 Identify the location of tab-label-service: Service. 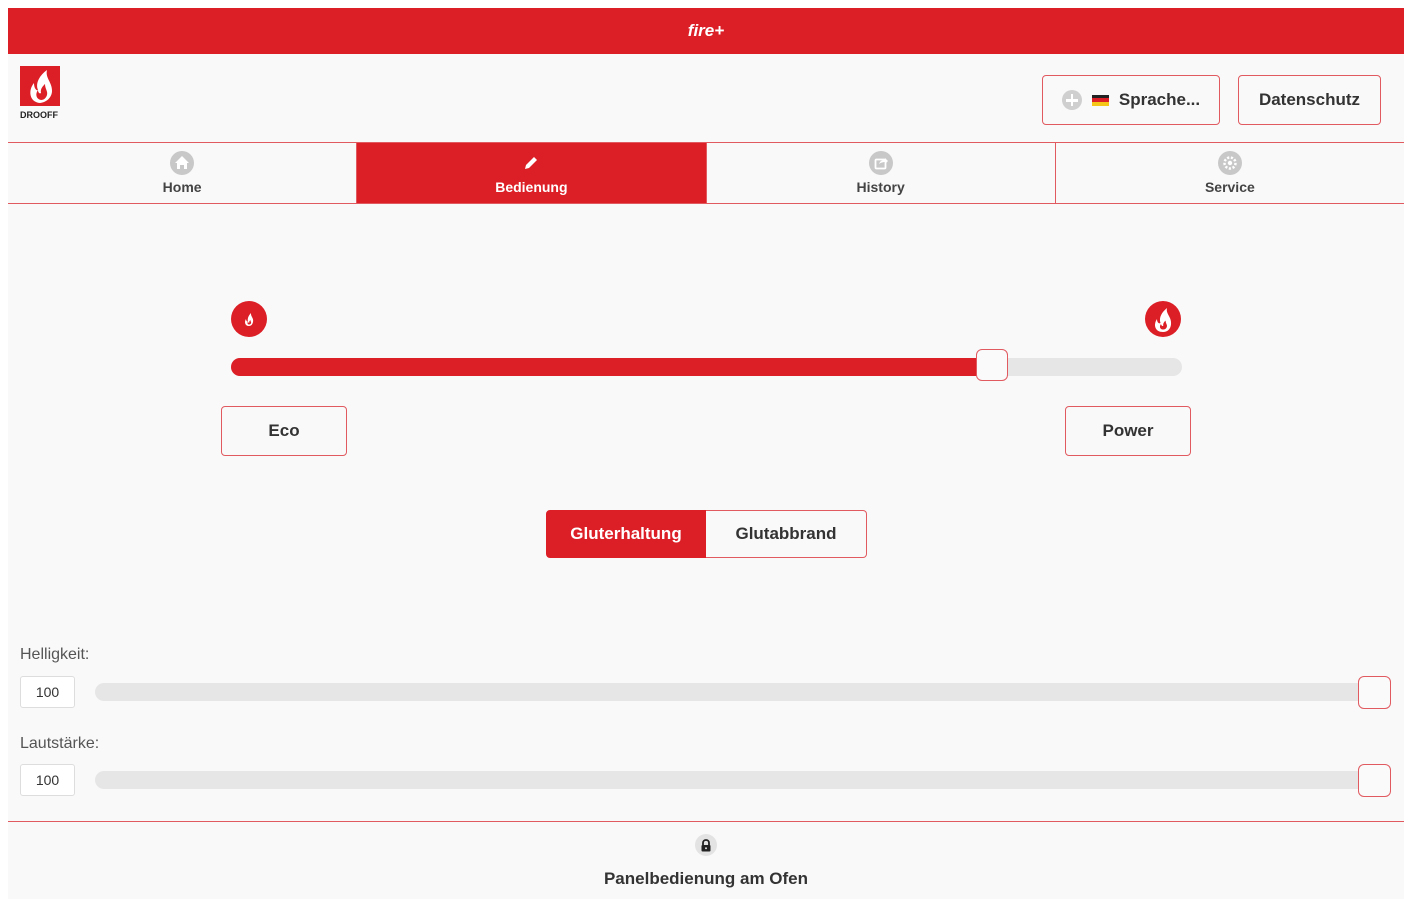
(1229, 187).